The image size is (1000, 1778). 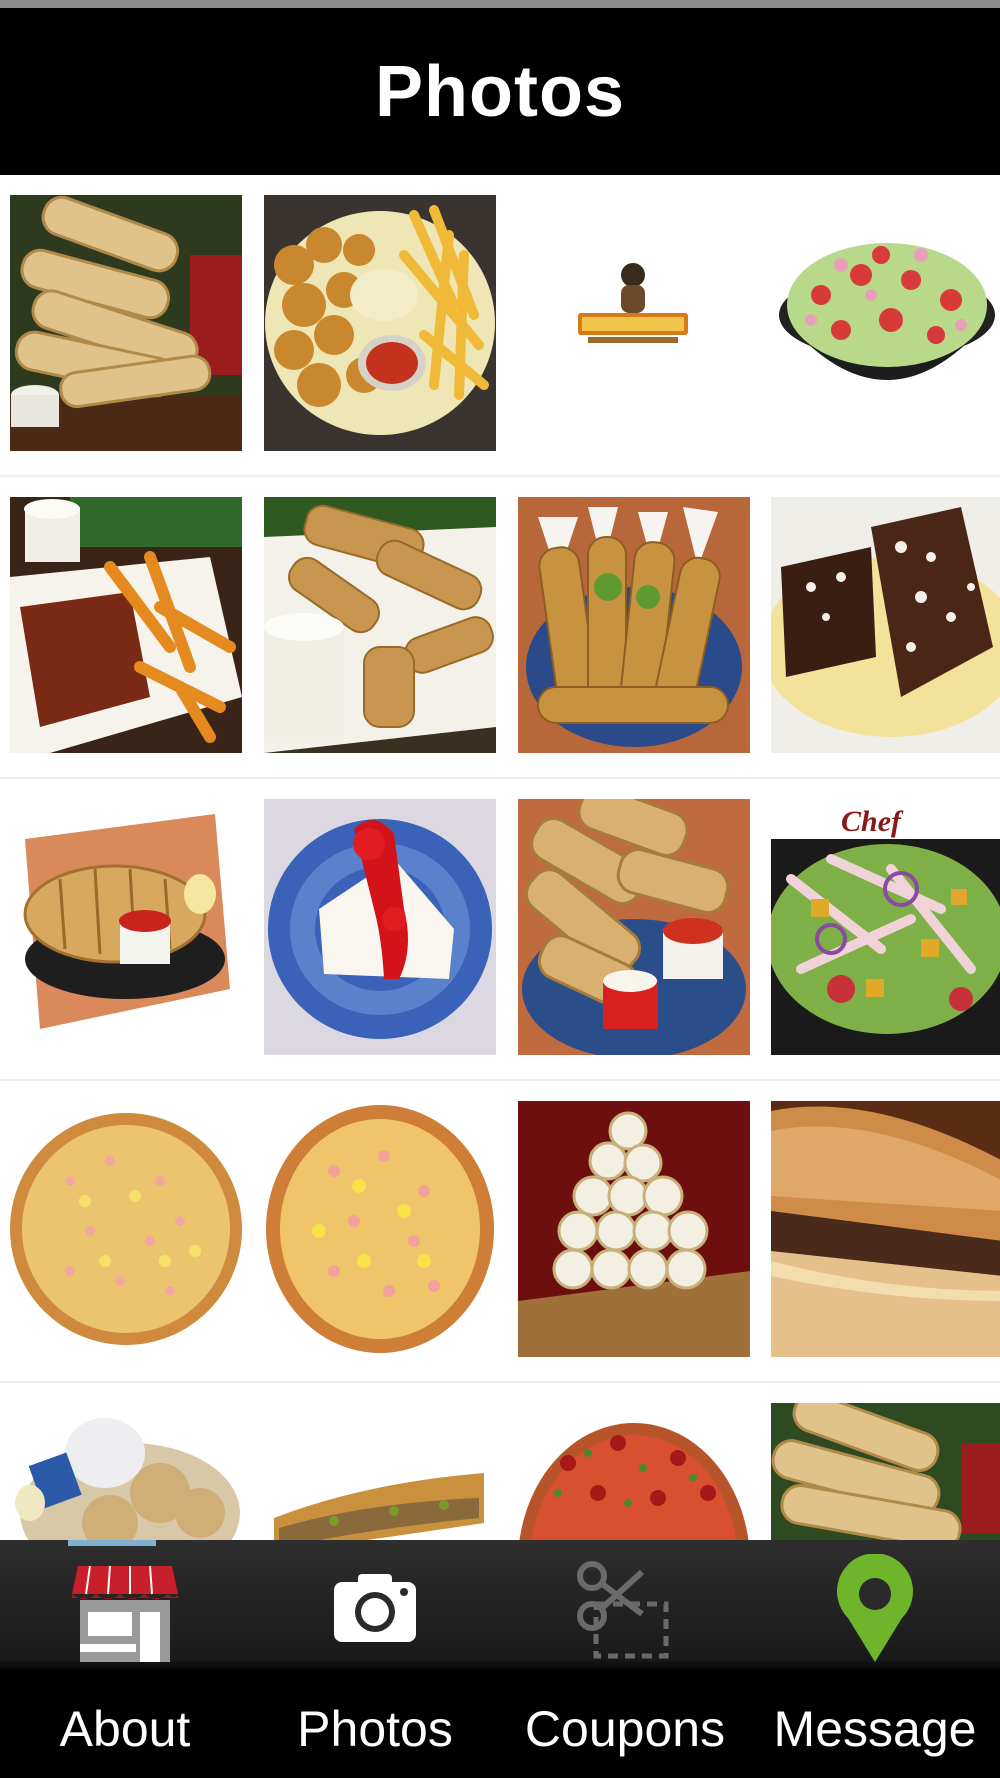 What do you see at coordinates (500, 91) in the screenshot?
I see `page-title: Photos` at bounding box center [500, 91].